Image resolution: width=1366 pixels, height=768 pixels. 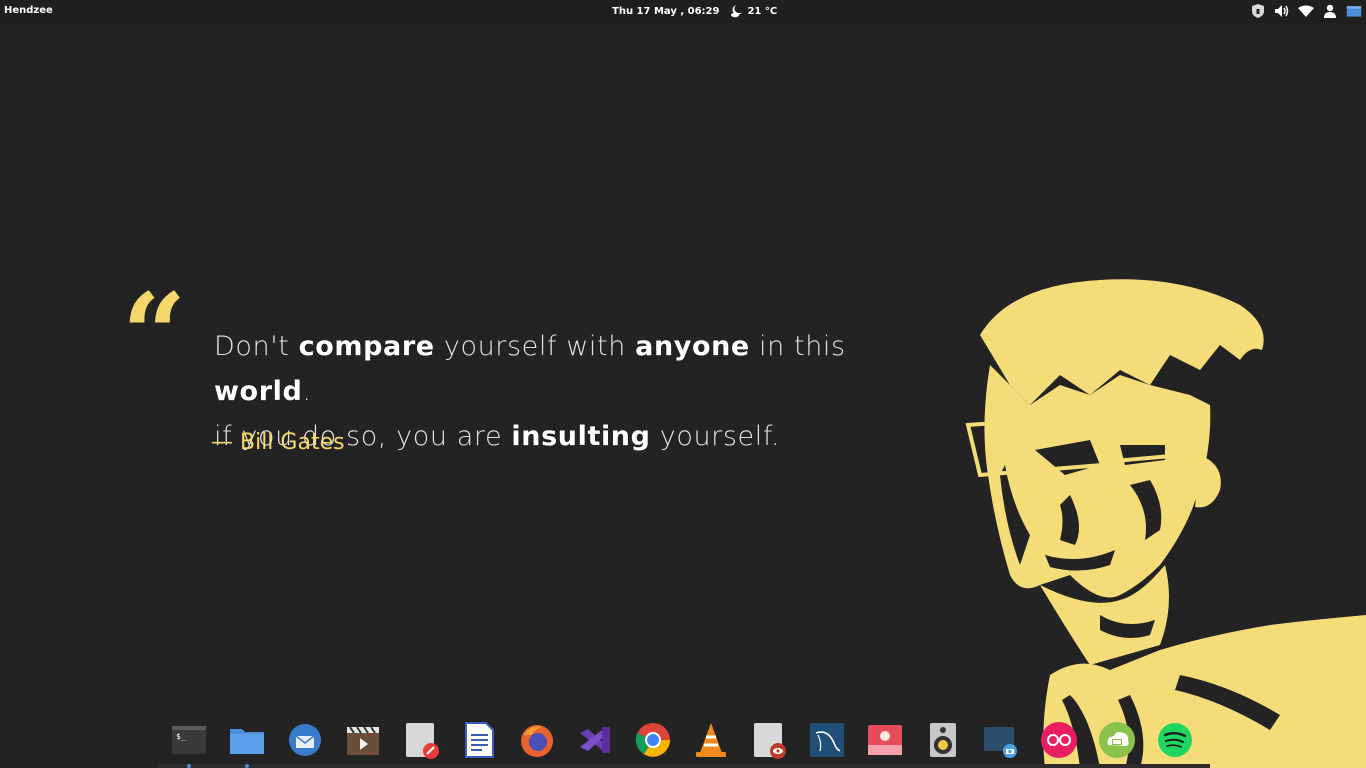 I want to click on speaker-icon, so click(x=943, y=740).